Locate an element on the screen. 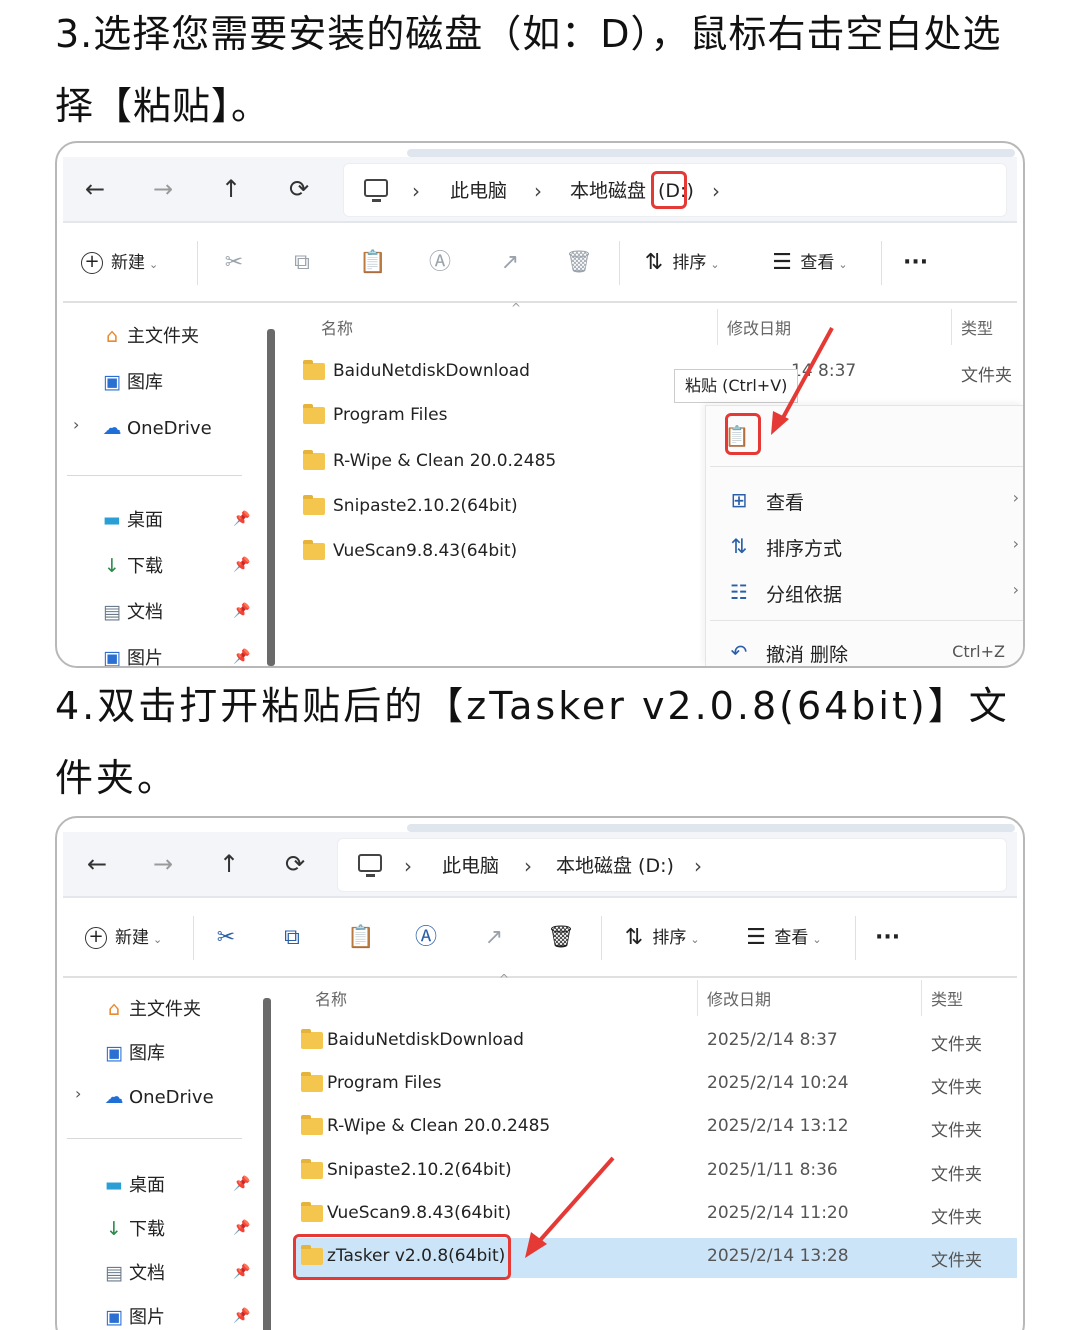 The height and width of the screenshot is (1330, 1080). context-item-sort-by: ⇅ 排序方式 › is located at coordinates (864, 548).